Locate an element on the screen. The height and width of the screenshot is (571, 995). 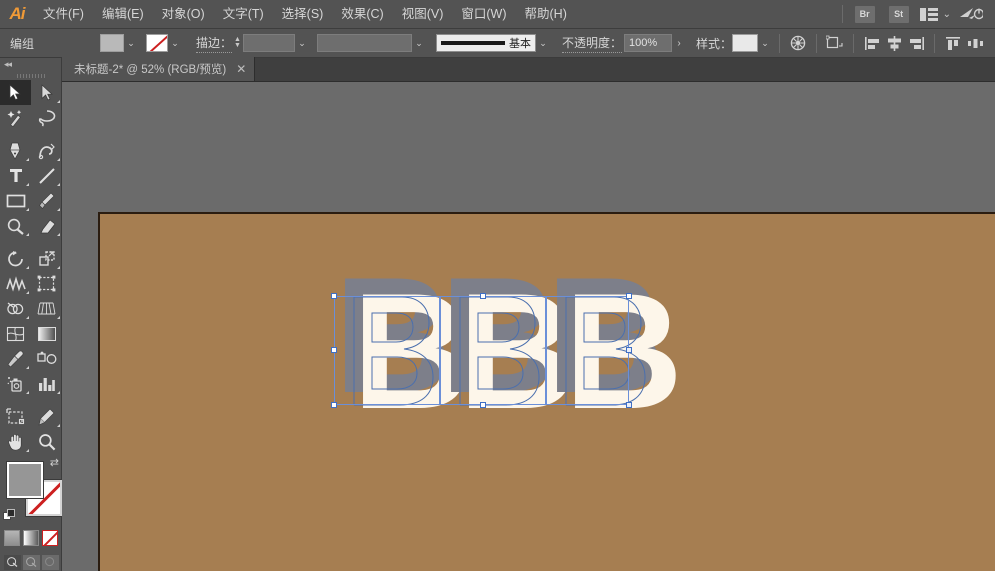
tool-width is located at coordinates (15, 283).